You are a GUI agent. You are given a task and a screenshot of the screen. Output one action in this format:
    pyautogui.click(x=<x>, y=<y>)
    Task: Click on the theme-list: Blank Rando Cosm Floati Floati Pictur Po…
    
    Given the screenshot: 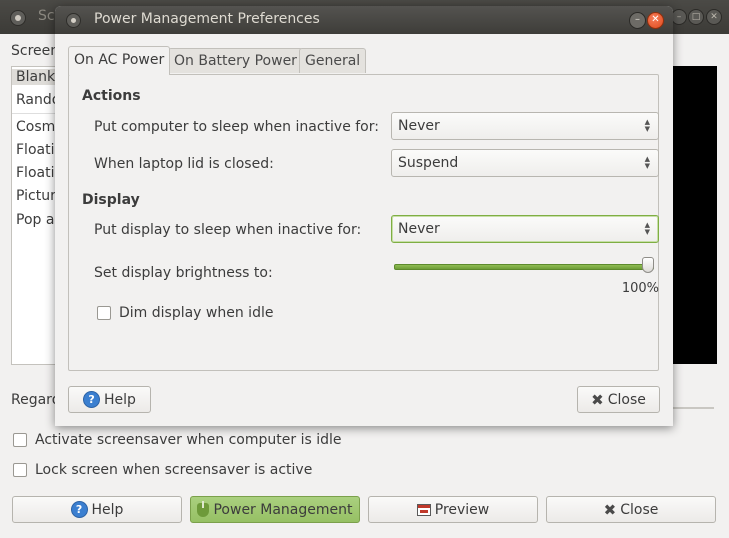 What is the action you would take?
    pyautogui.click(x=34, y=215)
    